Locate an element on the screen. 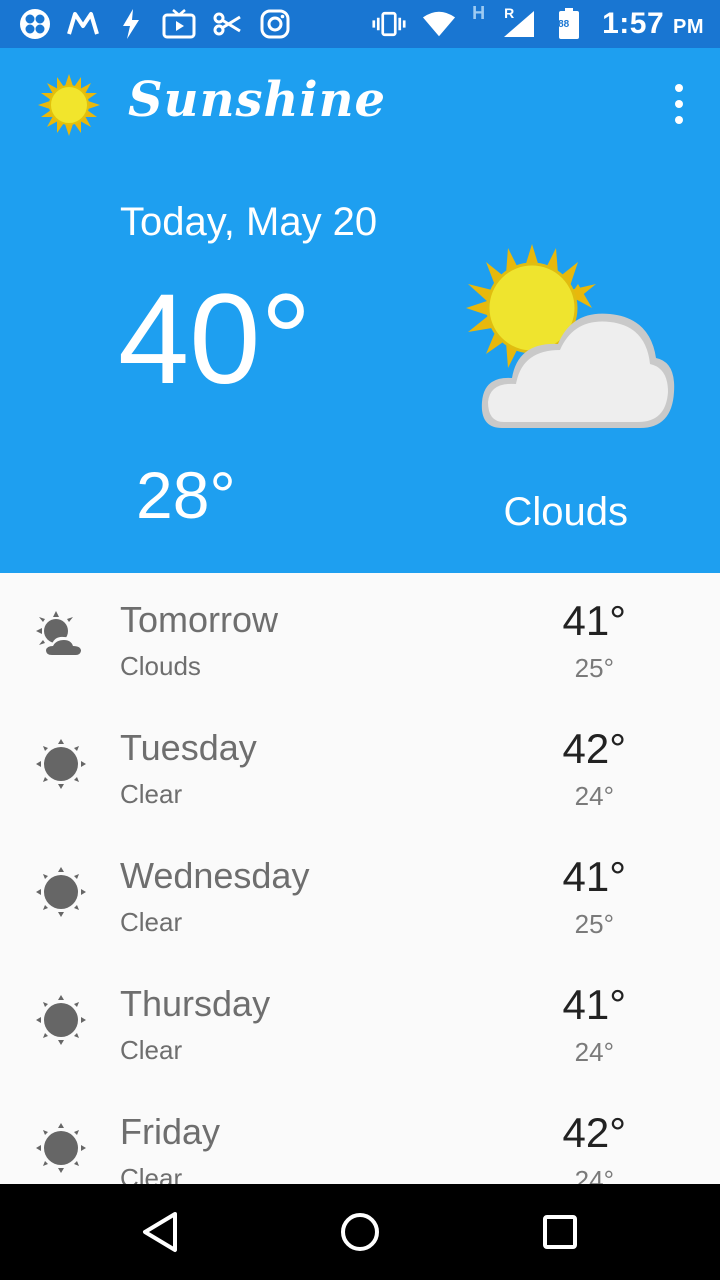  today-low-temp: 28° is located at coordinates (186, 495).